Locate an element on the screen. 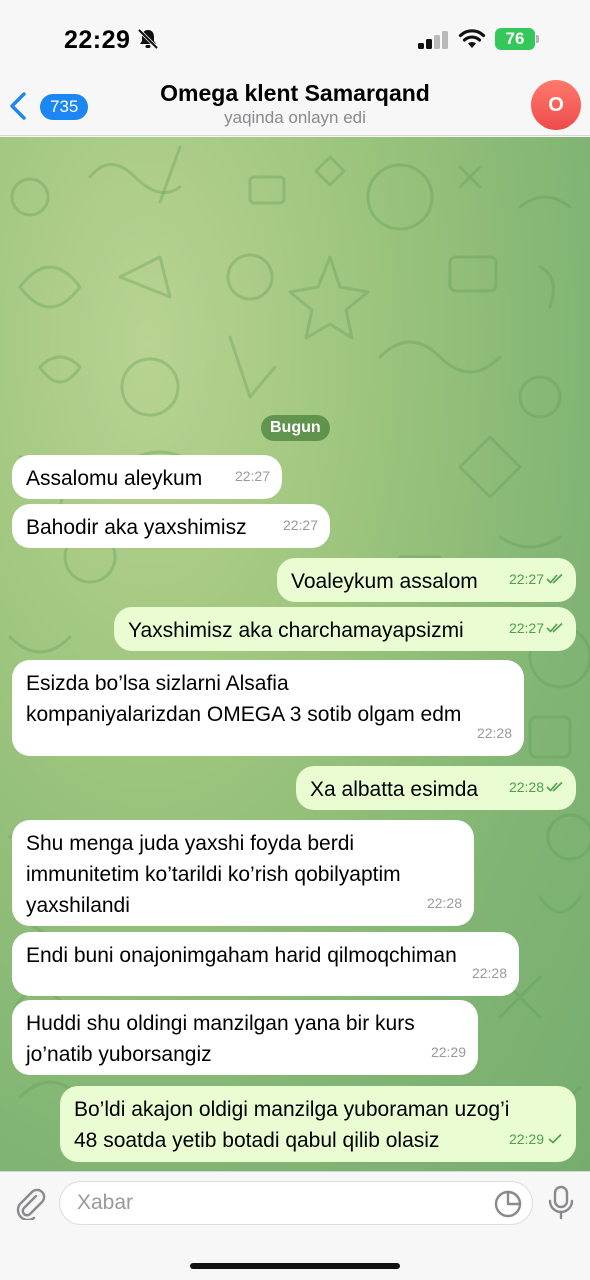  status-bar: 22:29 76 is located at coordinates (295, 40).